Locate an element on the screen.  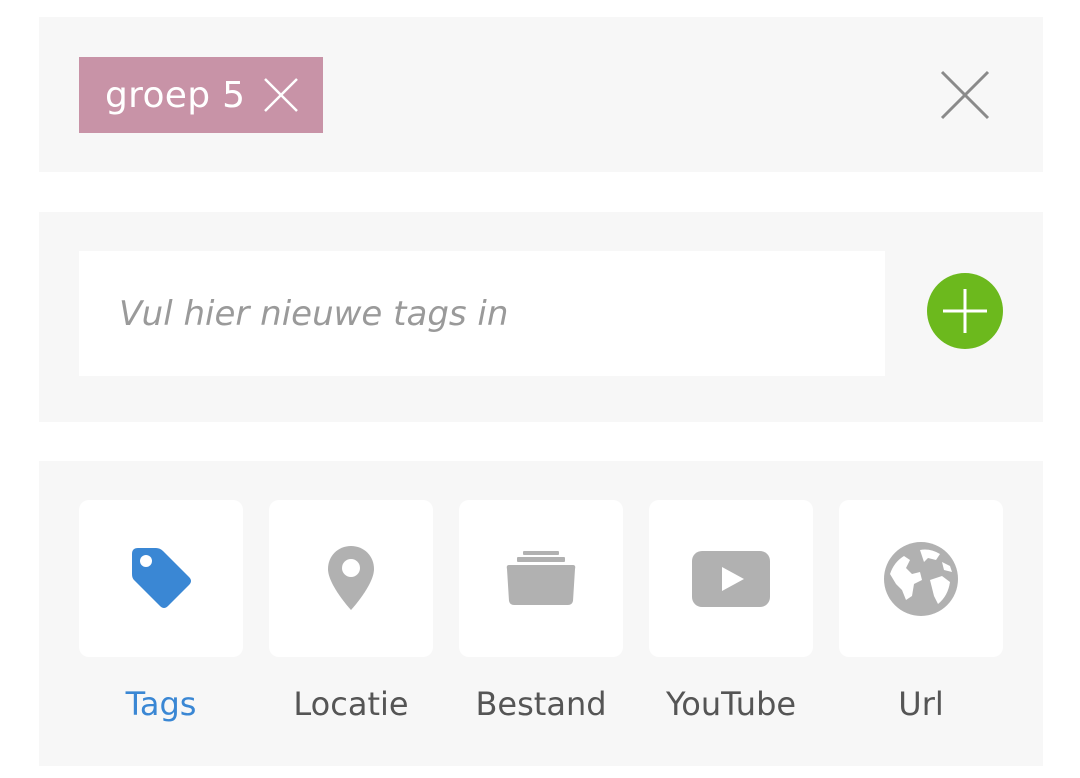
type-item-locatie: Locatie is located at coordinates (351, 611).